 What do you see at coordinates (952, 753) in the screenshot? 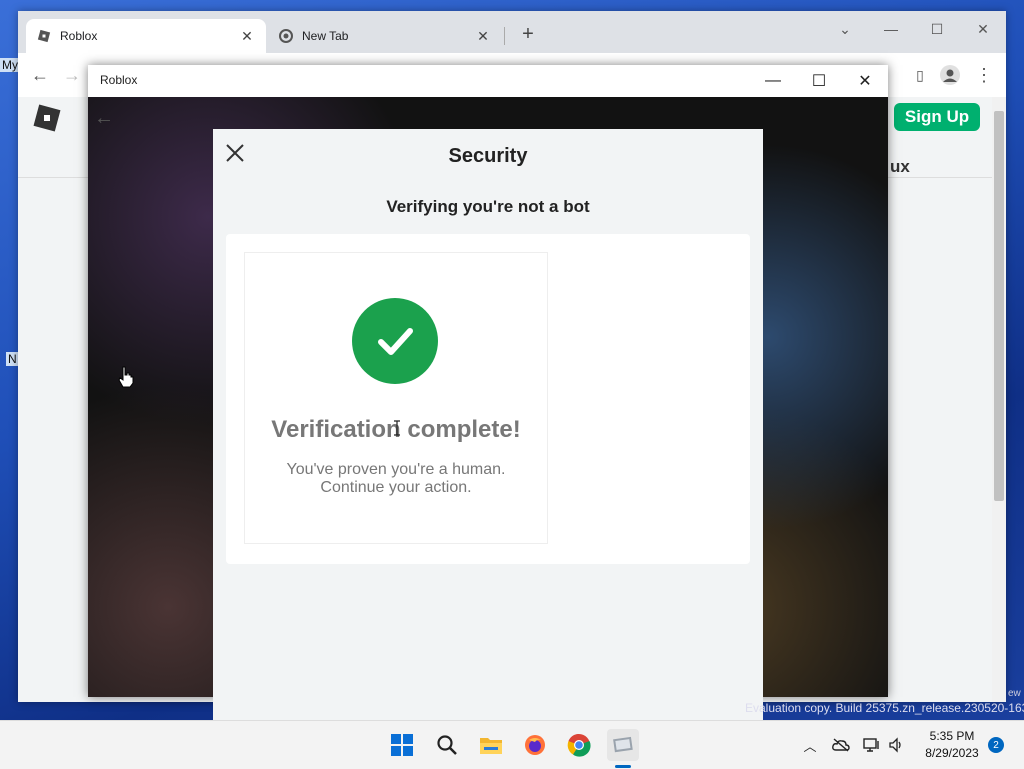
I see `clock-date: 8/29/2023` at bounding box center [952, 753].